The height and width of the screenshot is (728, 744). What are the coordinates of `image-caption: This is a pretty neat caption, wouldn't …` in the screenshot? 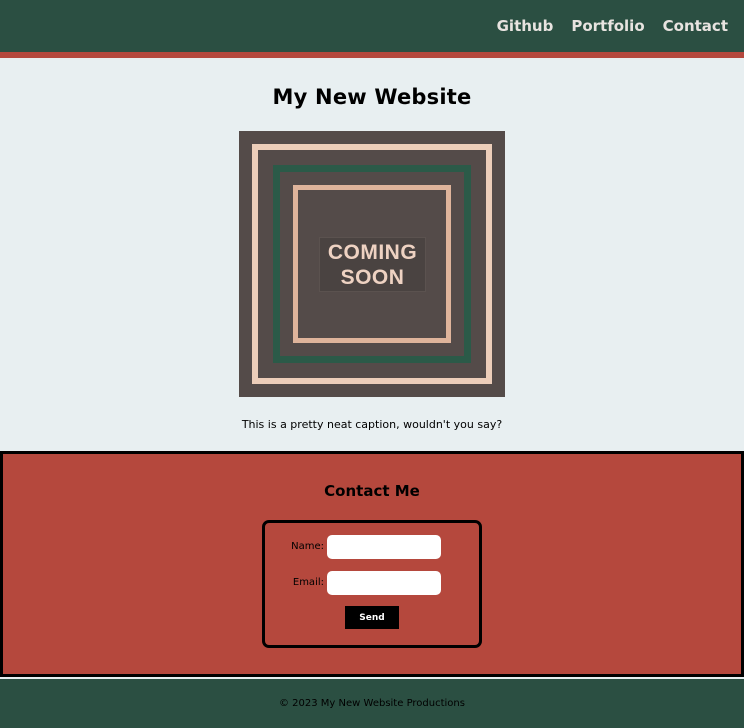 It's located at (372, 424).